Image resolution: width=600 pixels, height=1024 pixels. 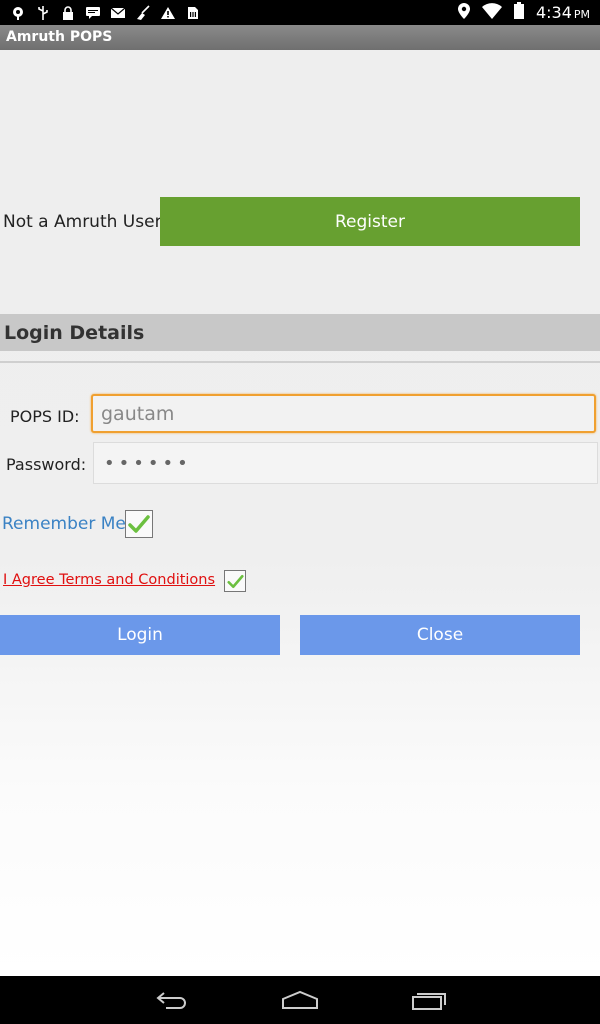 What do you see at coordinates (109, 580) in the screenshot?
I see `terms-link: I Agree Terms and Conditions` at bounding box center [109, 580].